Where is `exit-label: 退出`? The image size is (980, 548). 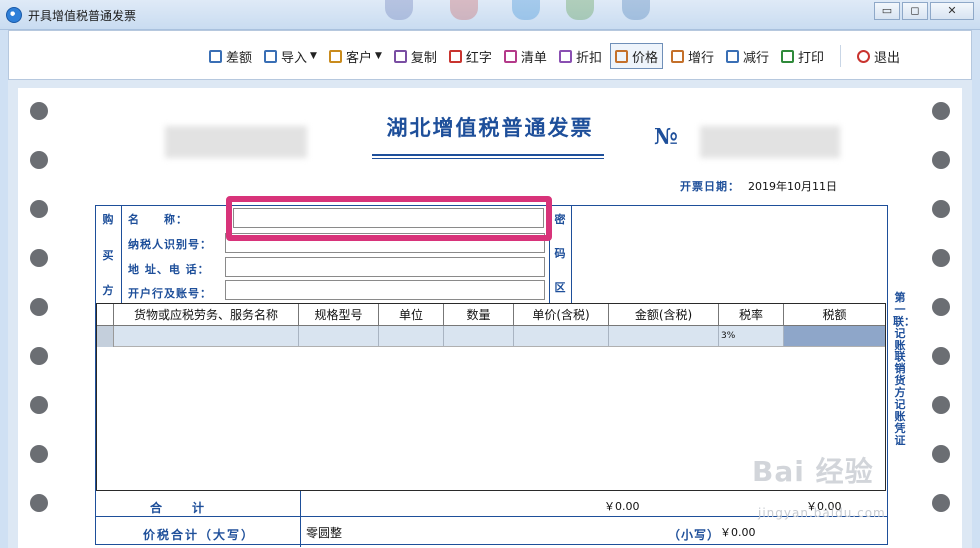
exit-label: 退出 is located at coordinates (887, 58).